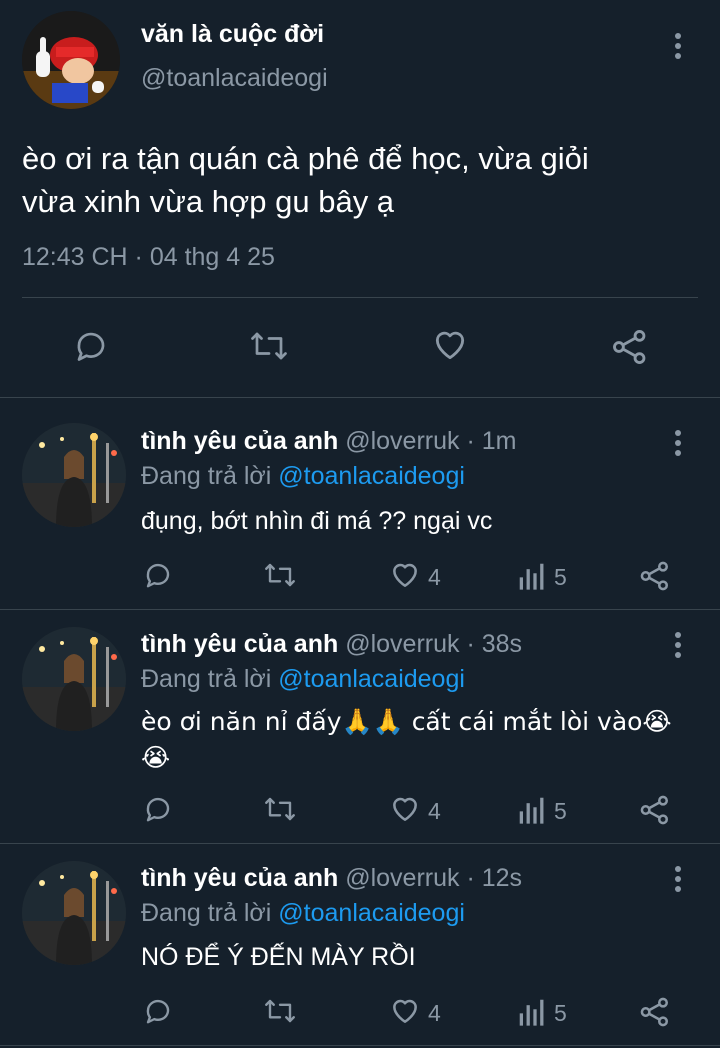 The image size is (720, 1048). Describe the element at coordinates (232, 34) in the screenshot. I see `main-author-name: văn là cuộc đời` at that location.